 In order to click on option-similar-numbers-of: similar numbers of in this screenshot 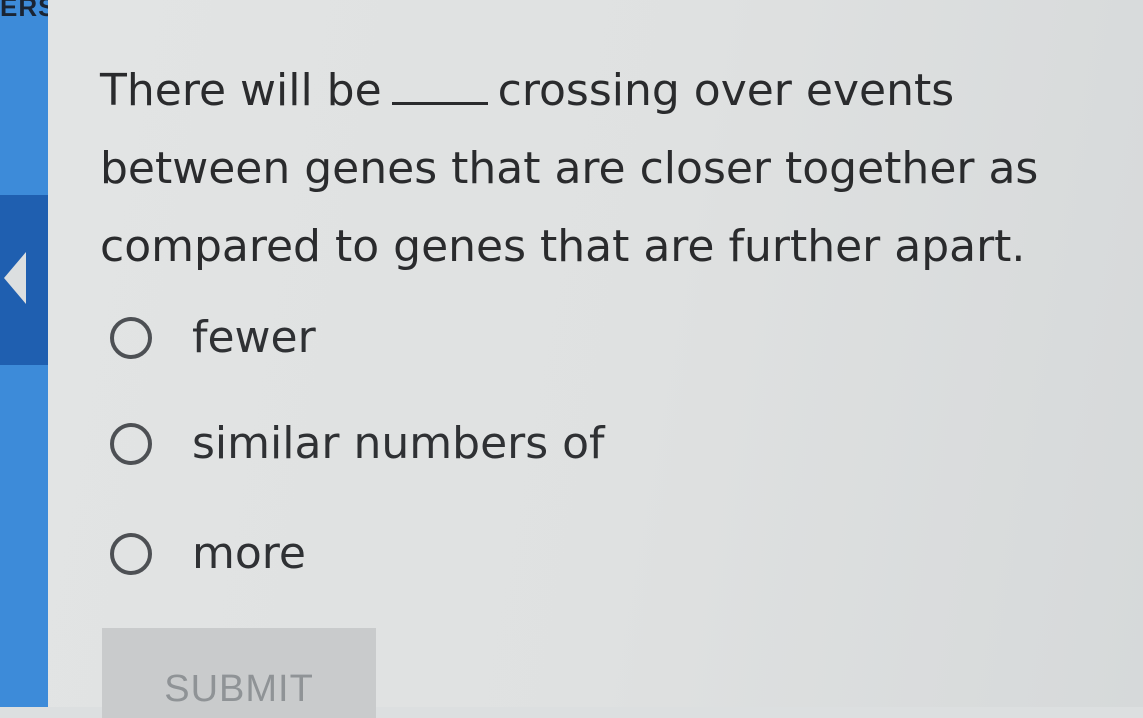, I will do `click(357, 443)`.